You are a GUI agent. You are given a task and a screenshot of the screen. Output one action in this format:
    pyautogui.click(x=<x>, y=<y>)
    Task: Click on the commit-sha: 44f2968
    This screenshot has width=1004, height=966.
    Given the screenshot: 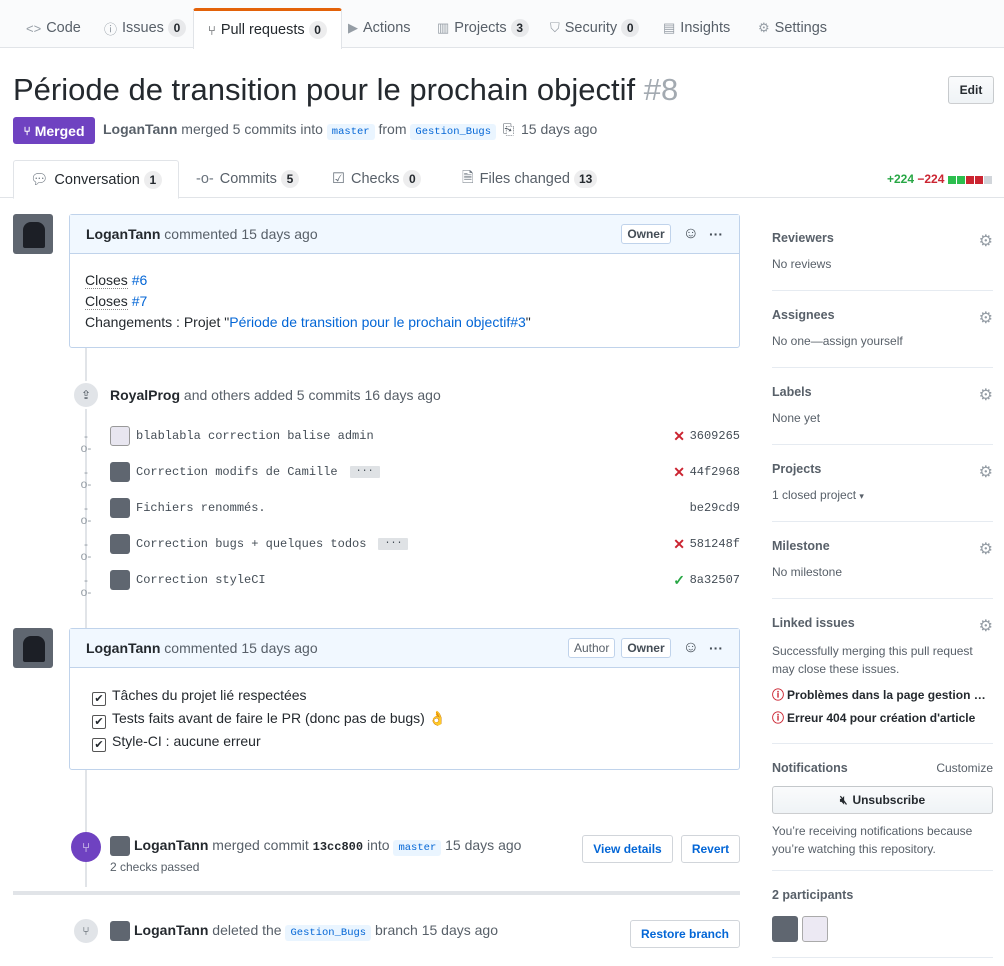 What is the action you would take?
    pyautogui.click(x=715, y=472)
    